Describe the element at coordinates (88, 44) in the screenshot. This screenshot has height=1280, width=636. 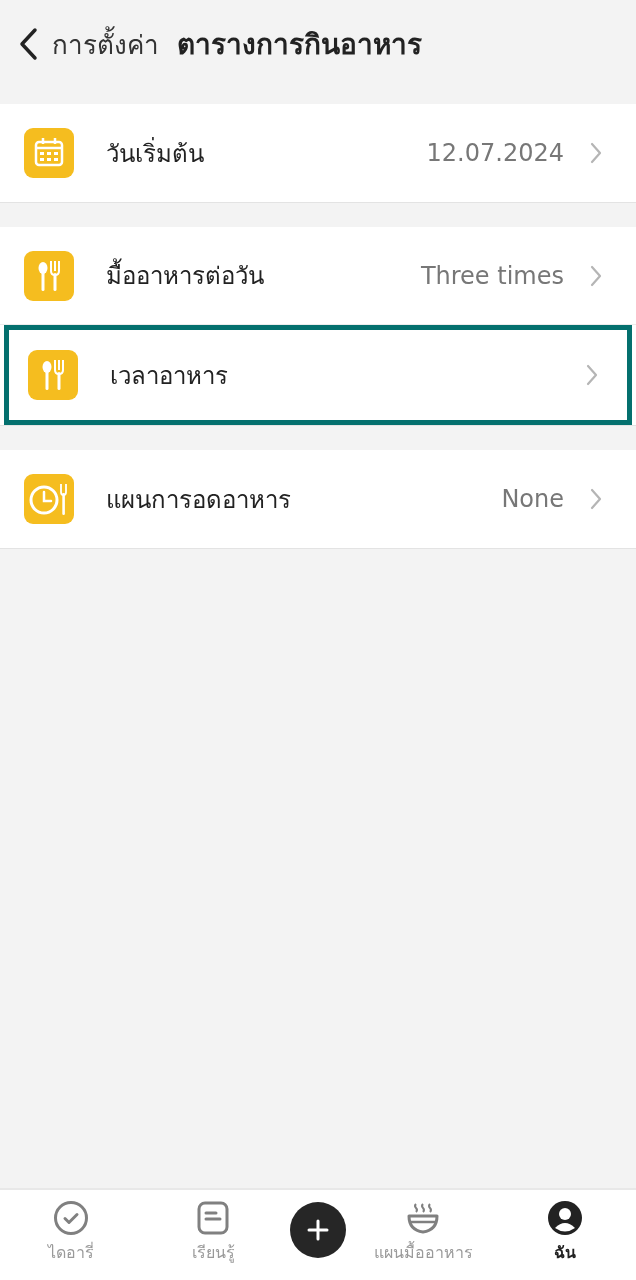
I see `back-button: การตั้งค่า` at that location.